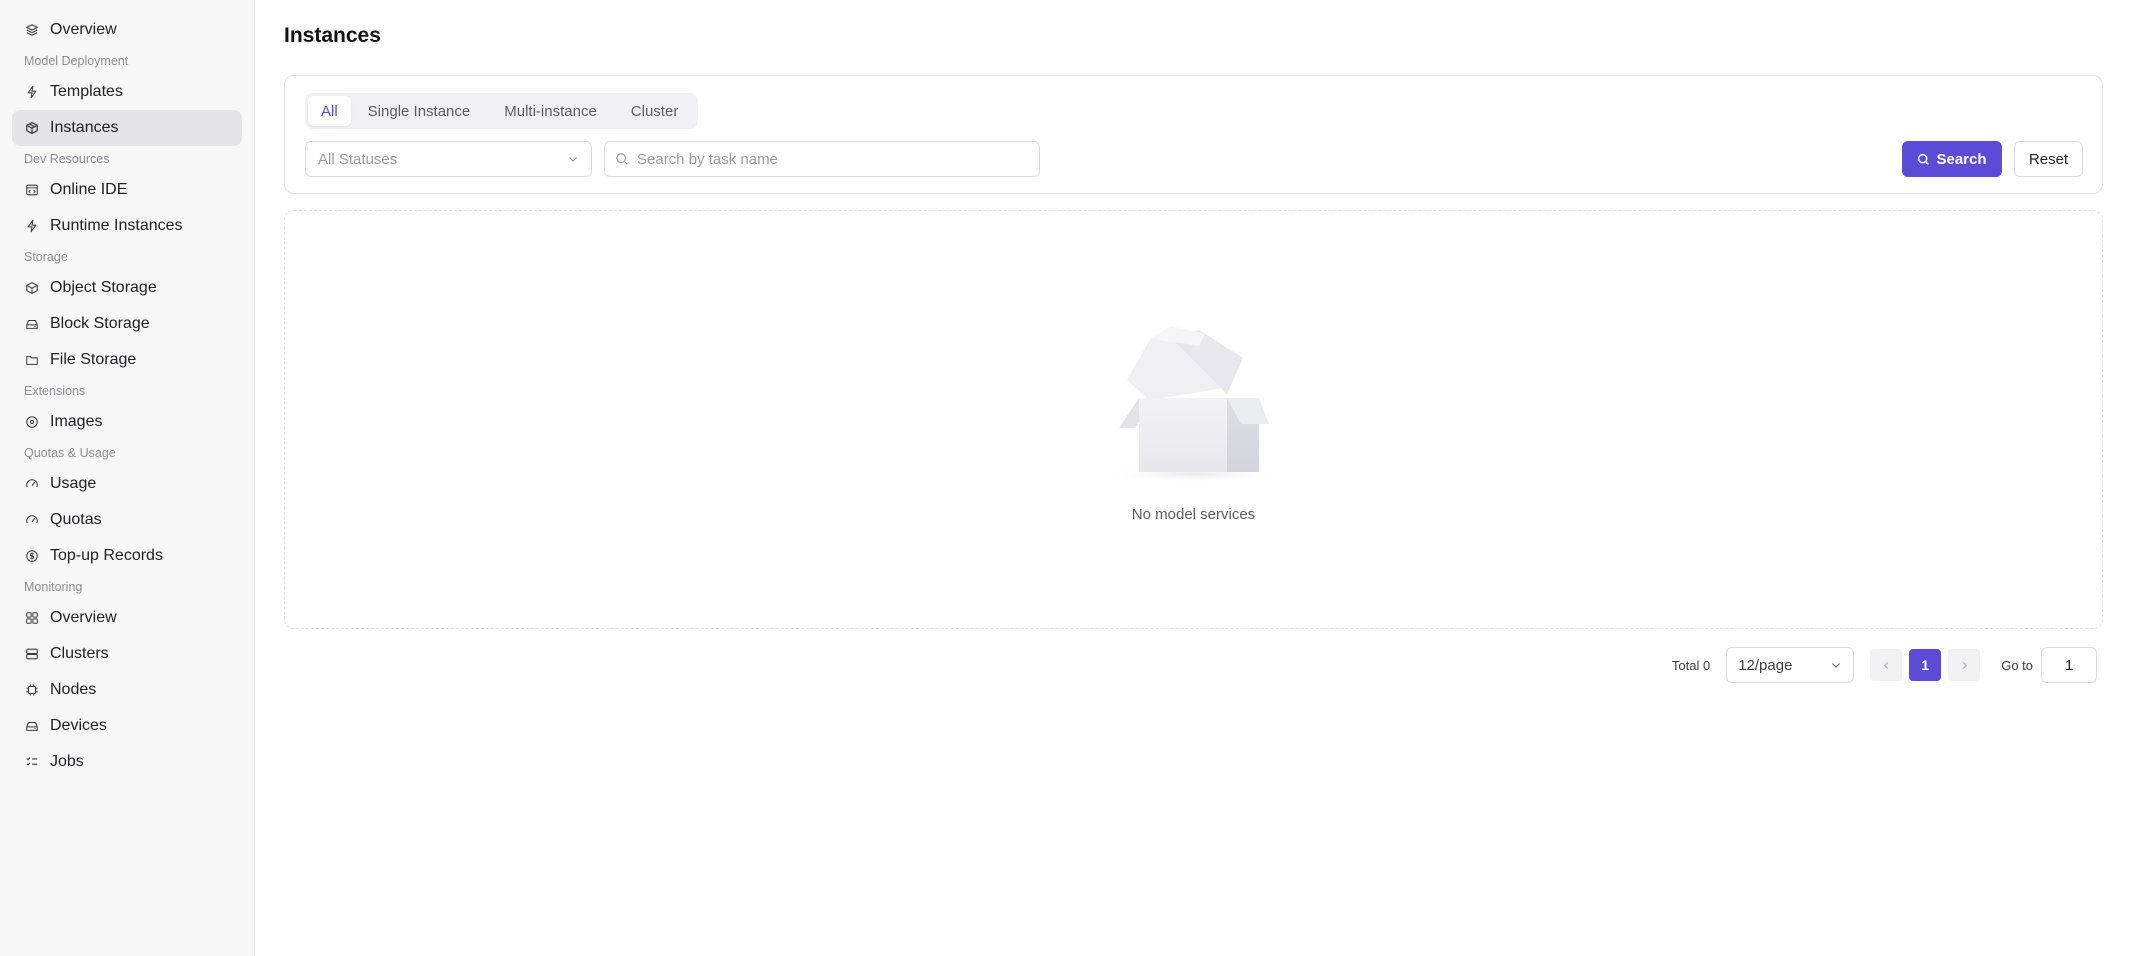  I want to click on sidebar-item-label: Instances, so click(84, 127).